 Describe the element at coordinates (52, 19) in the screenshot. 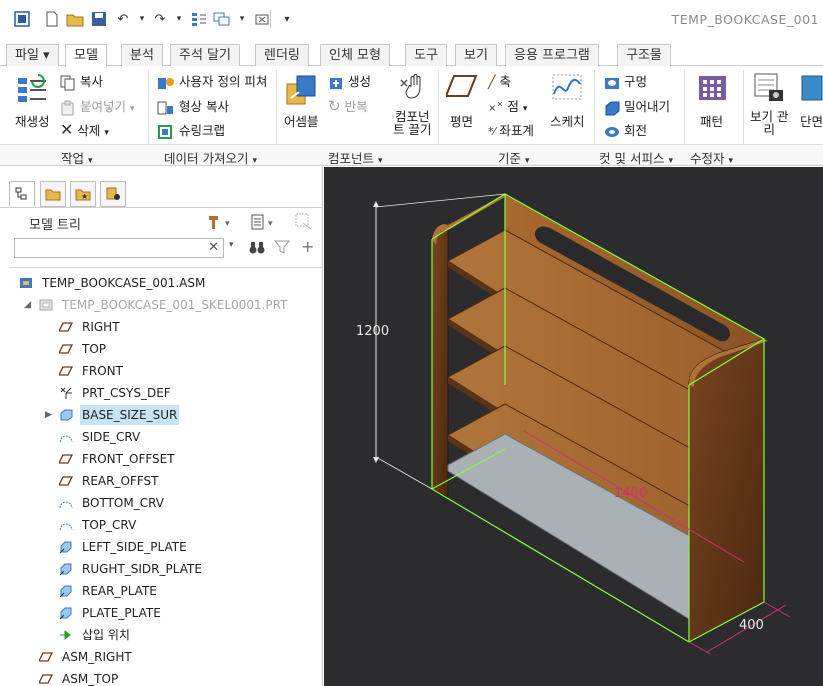

I see `new-file-icon` at that location.